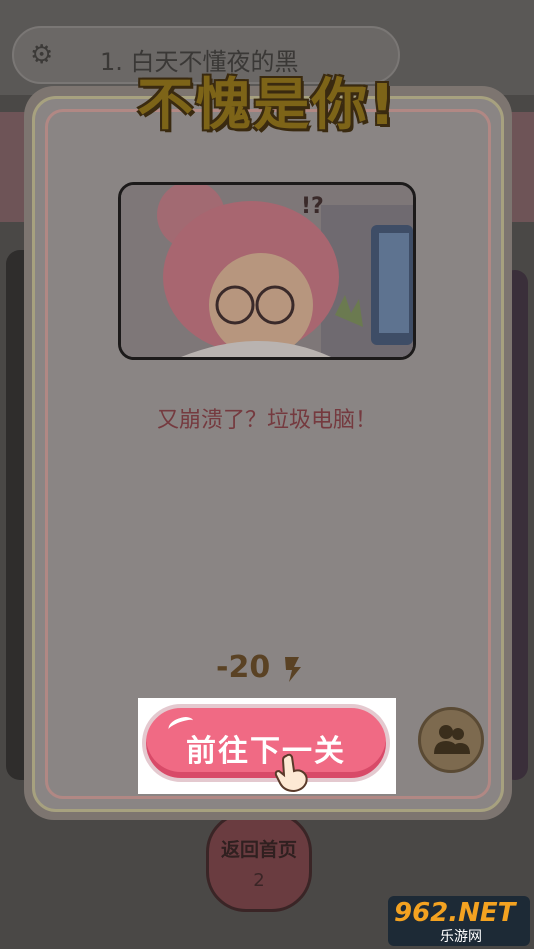 The width and height of the screenshot is (534, 949). I want to click on home-button: 返回首页 2, so click(259, 862).